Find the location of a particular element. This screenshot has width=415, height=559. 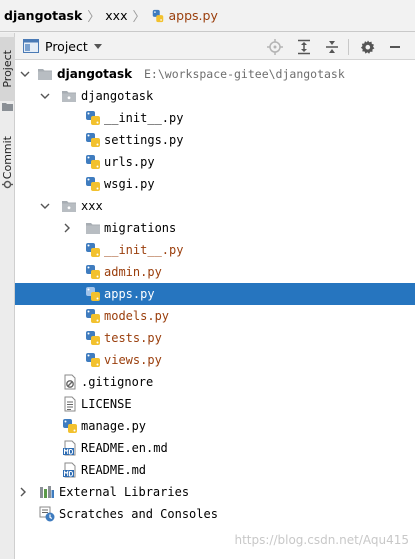

tree-label-file: wsgi.py is located at coordinates (129, 184).